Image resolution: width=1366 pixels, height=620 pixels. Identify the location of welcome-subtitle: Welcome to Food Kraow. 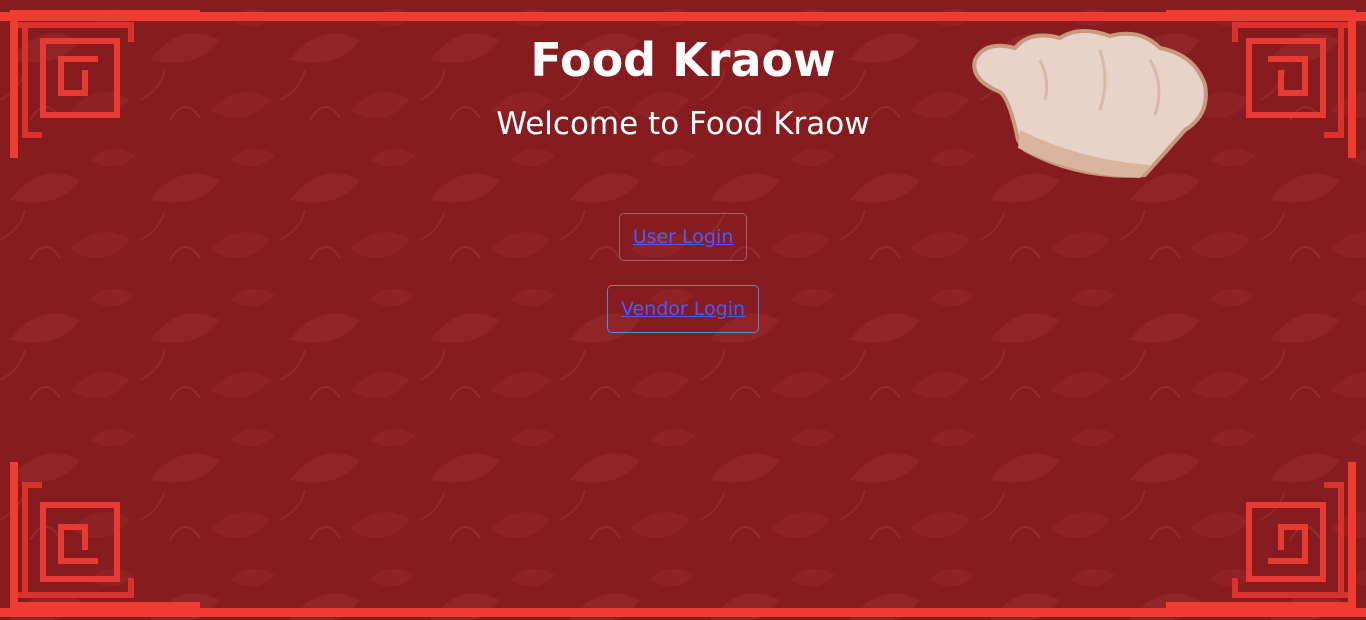
(683, 124).